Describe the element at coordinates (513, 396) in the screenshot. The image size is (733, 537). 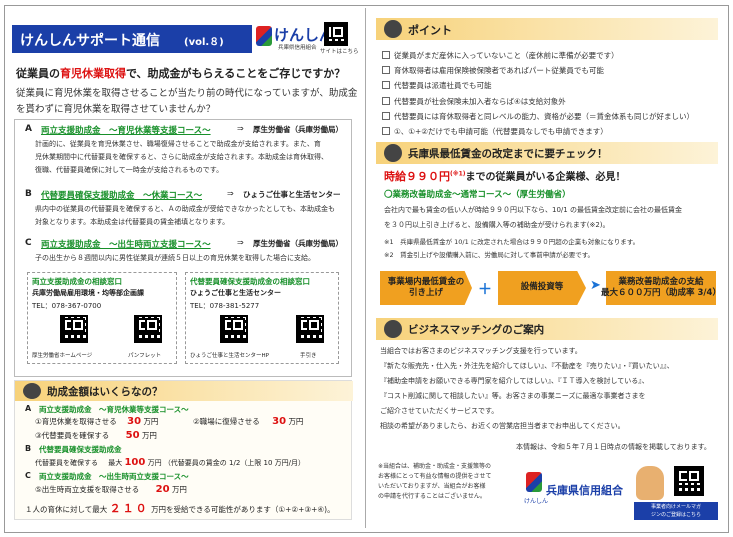
I see `biz-line: 『コスト削減に関して相談したい』等。お客さまの事業ニーズに最適な事業者さまを` at that location.